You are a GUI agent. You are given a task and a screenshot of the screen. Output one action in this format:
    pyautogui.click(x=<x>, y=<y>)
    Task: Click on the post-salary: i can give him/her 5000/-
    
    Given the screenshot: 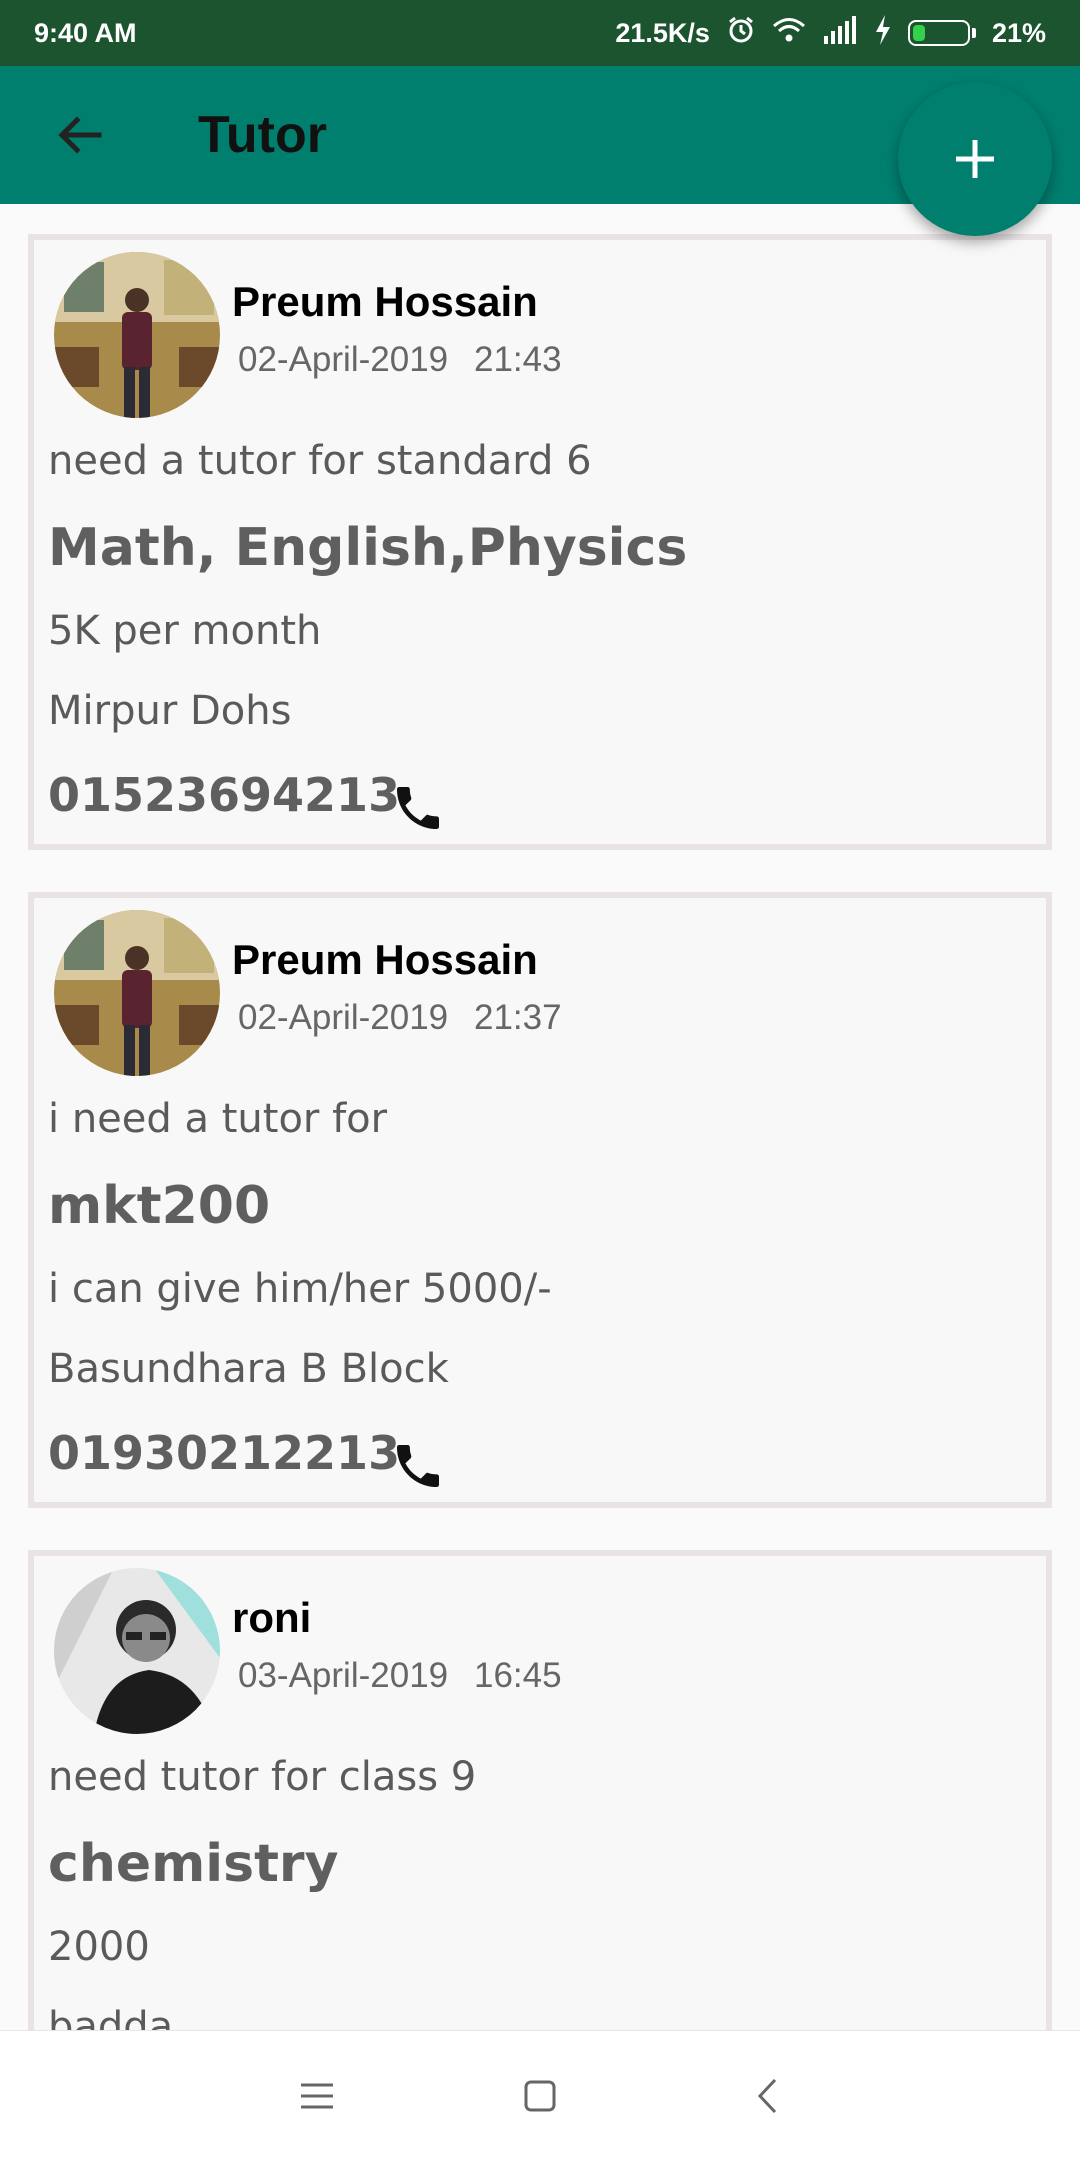 What is the action you would take?
    pyautogui.click(x=300, y=1289)
    